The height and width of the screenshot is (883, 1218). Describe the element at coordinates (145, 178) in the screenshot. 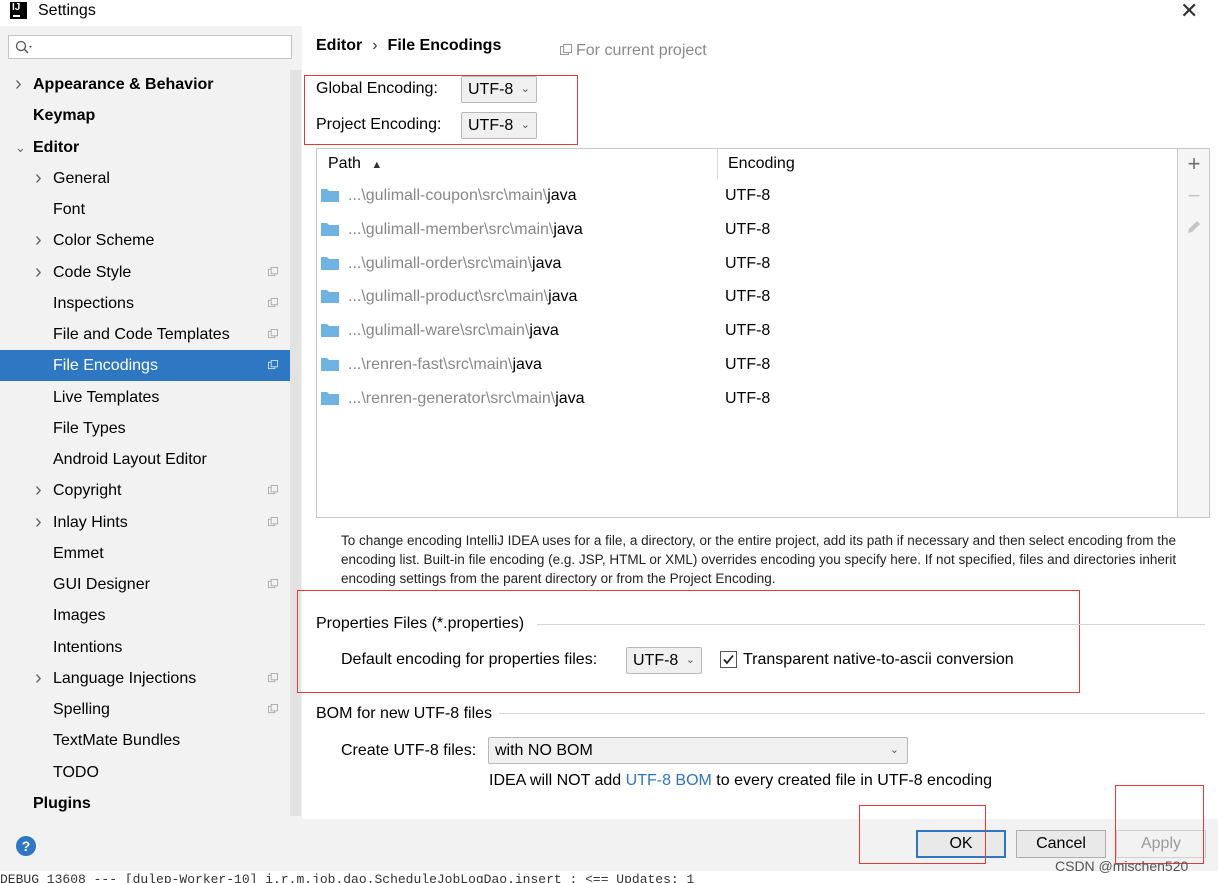

I see `sidebar-item-general: › General` at that location.